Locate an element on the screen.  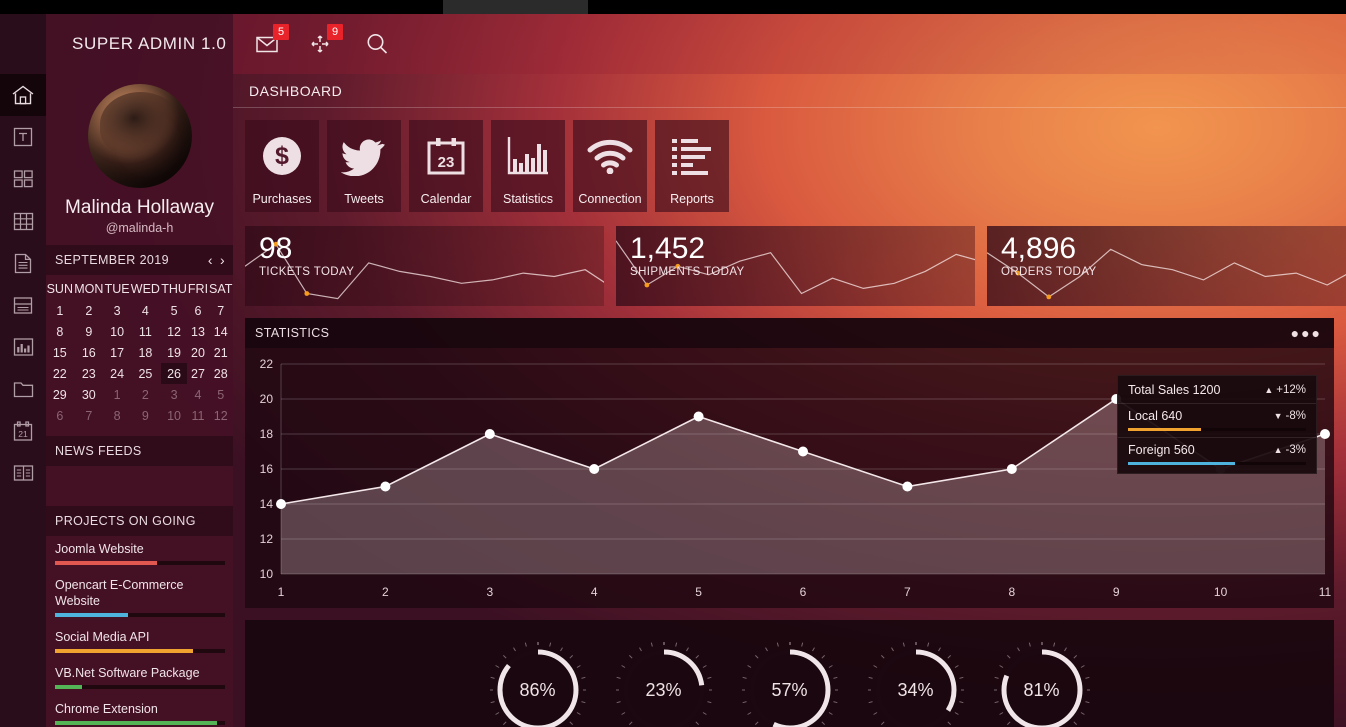
svg-text: 10 is located at coordinates (1221, 592).